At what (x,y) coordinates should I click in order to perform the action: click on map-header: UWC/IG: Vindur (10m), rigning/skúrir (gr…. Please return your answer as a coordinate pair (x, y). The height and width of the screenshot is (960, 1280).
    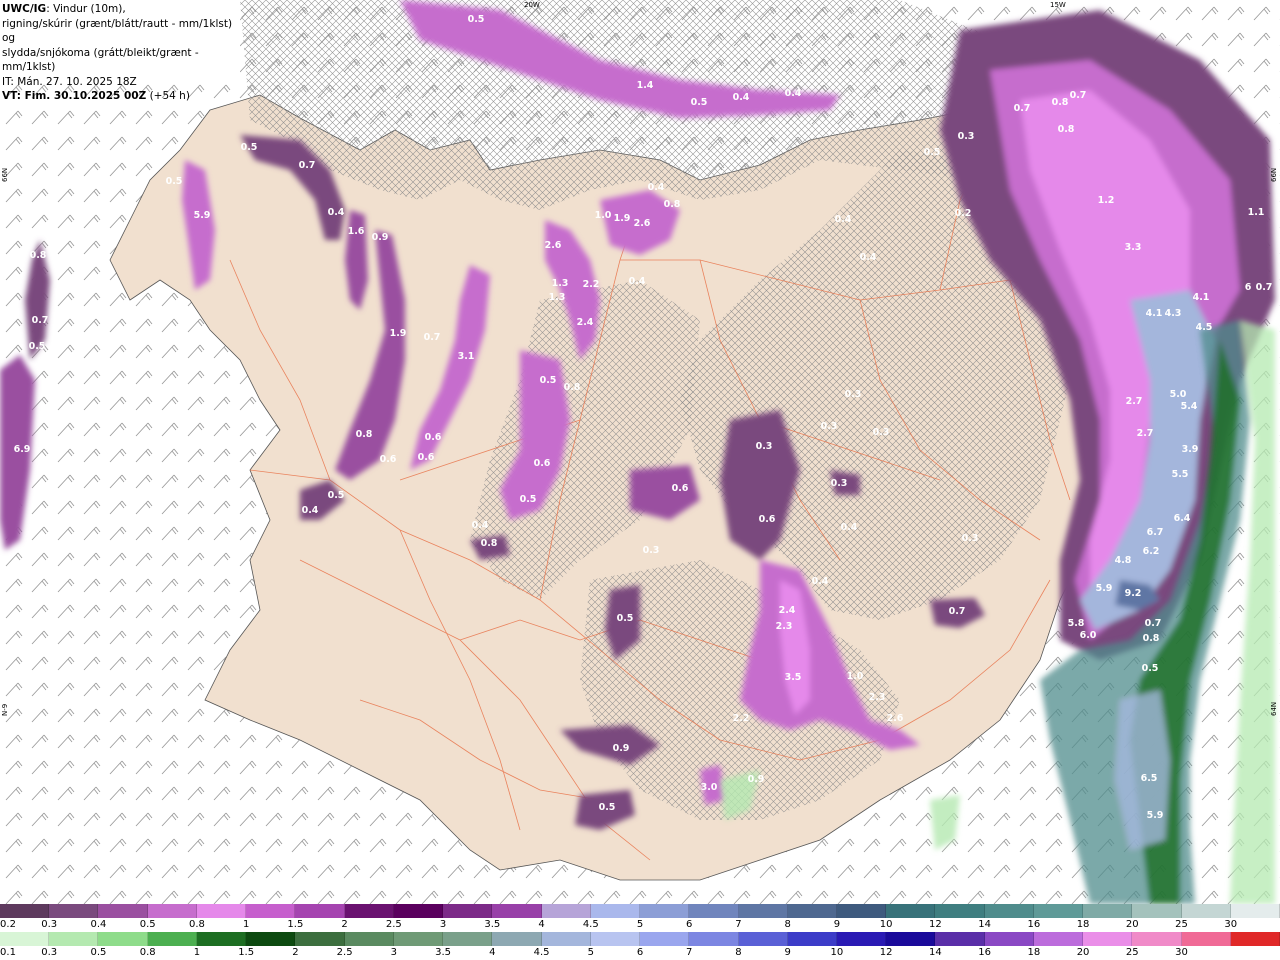
    Looking at the image, I should click on (120, 51).